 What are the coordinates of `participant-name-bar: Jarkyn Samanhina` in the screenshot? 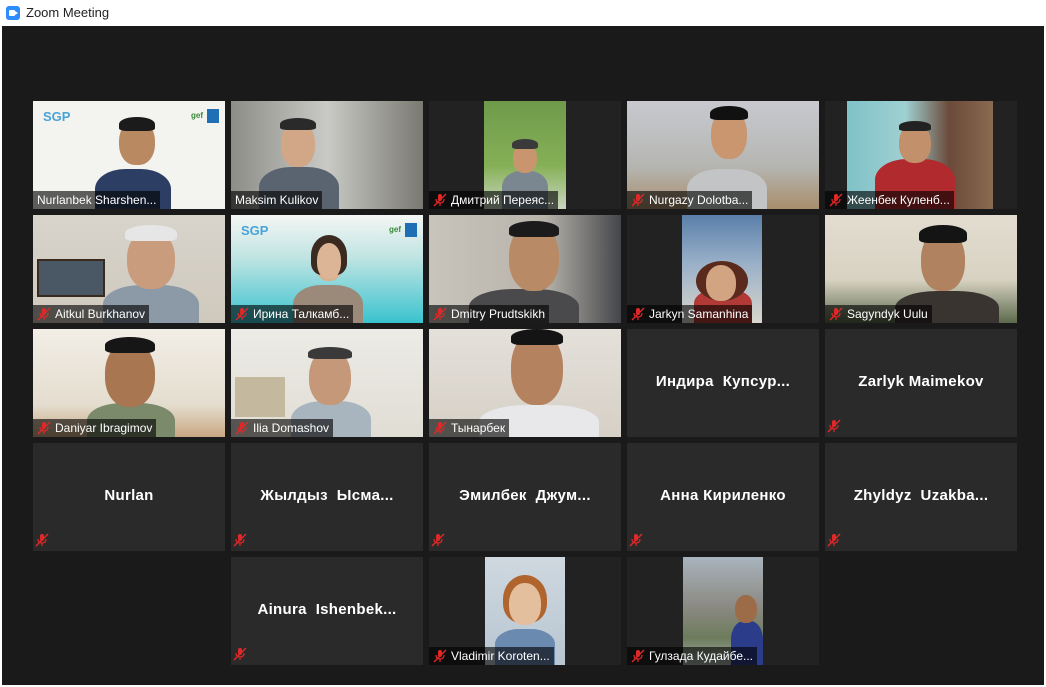 It's located at (690, 314).